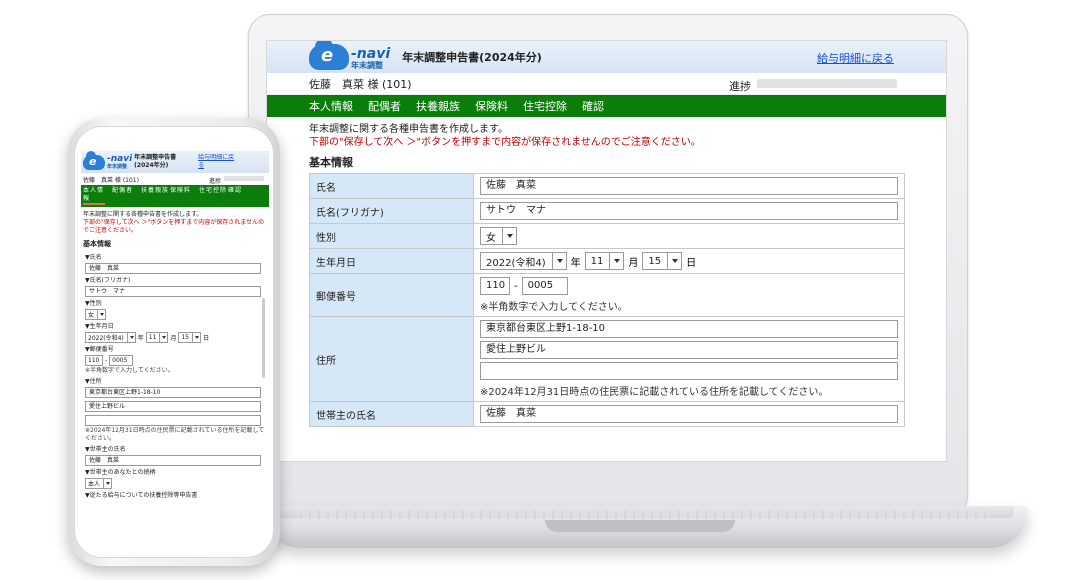 This screenshot has width=1073, height=580. I want to click on mobile-relation-select: 本人, so click(99, 483).